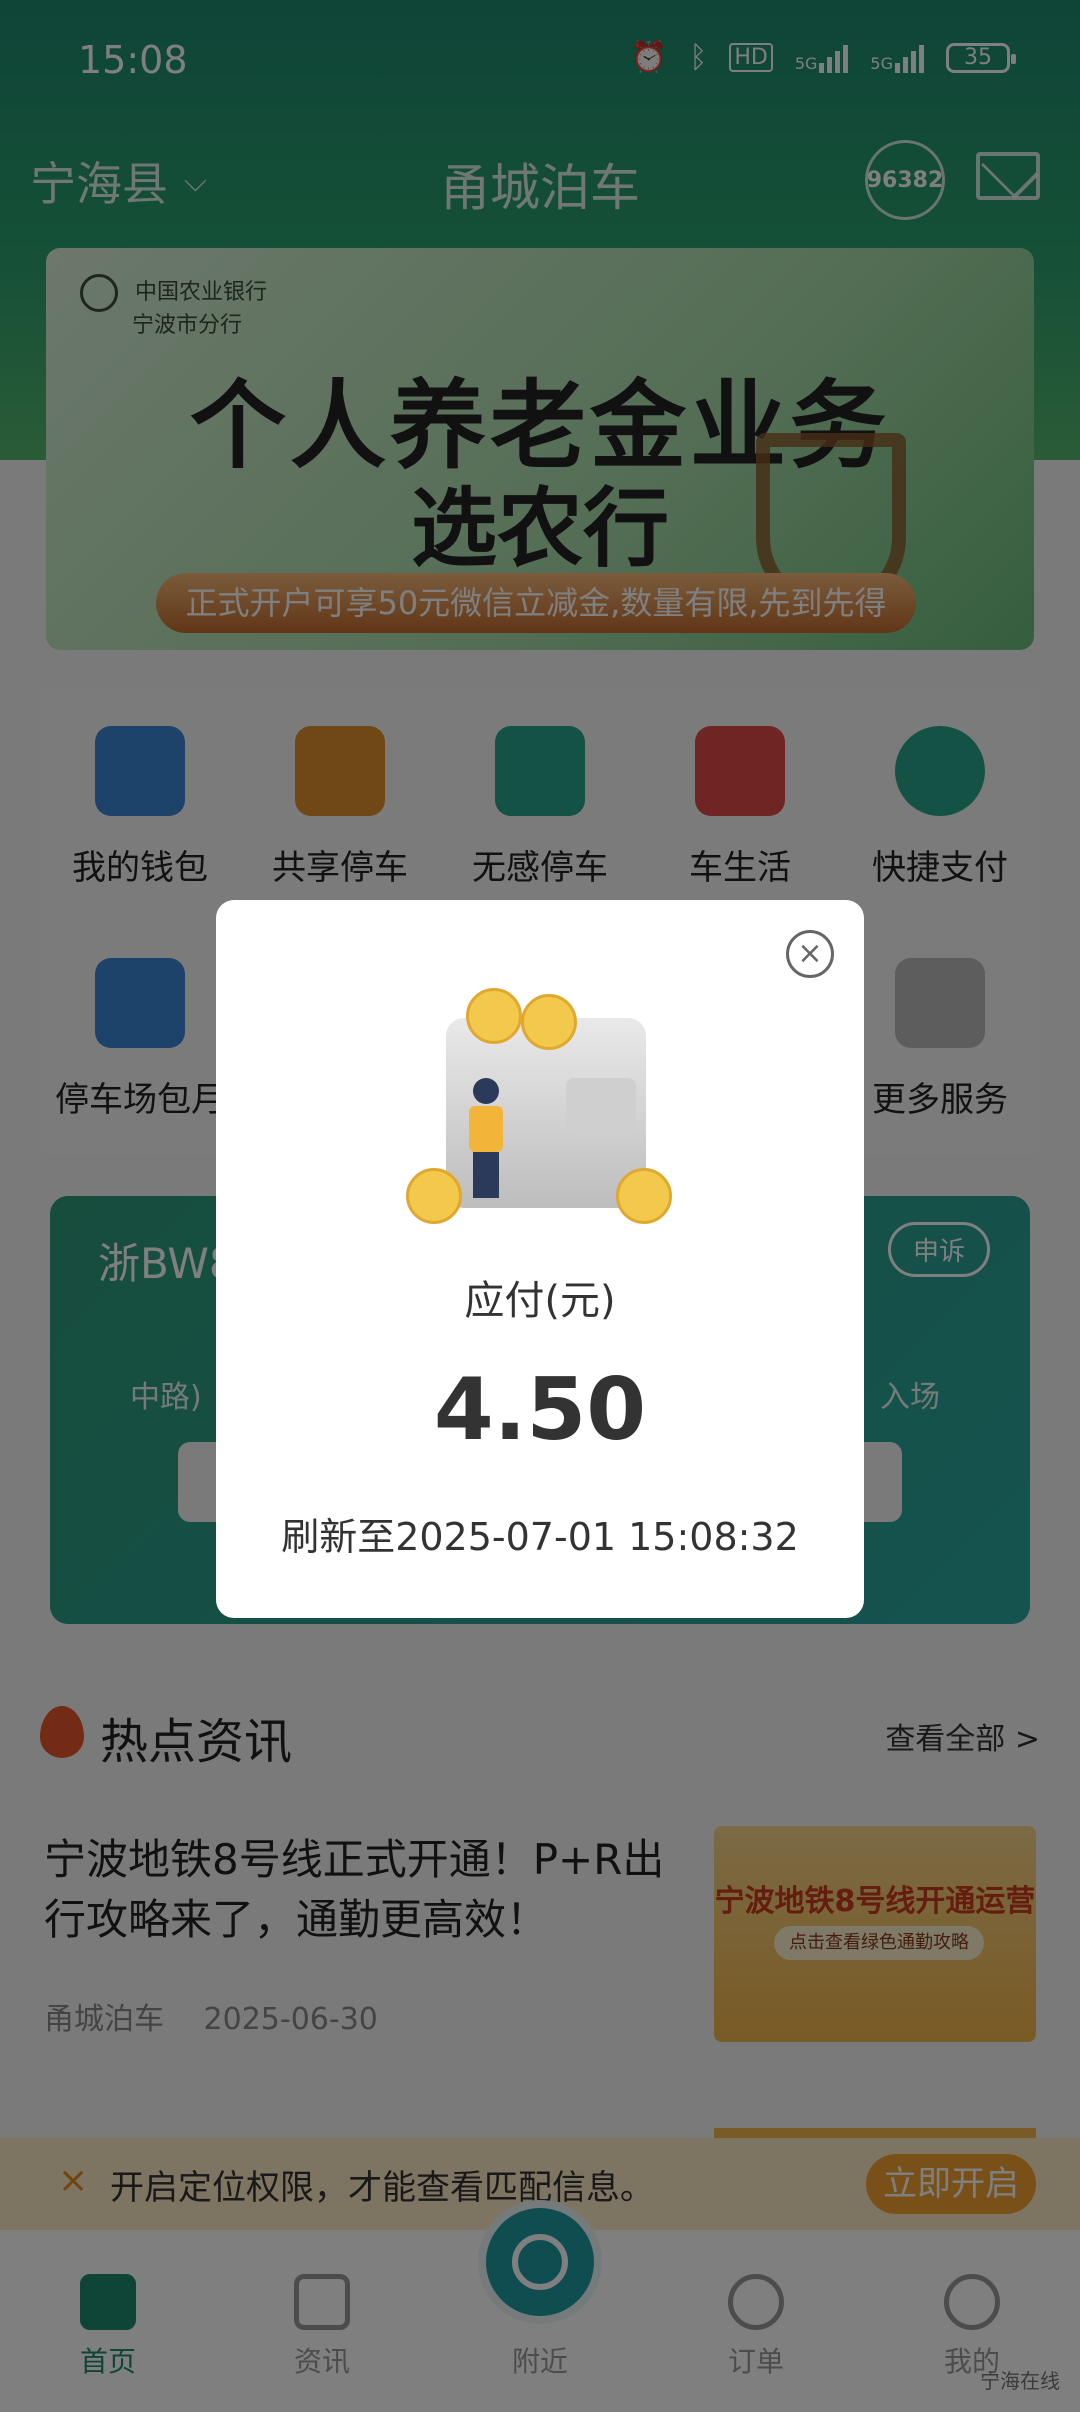 The image size is (1080, 2412). I want to click on wallet-illustration, so click(539, 1108).